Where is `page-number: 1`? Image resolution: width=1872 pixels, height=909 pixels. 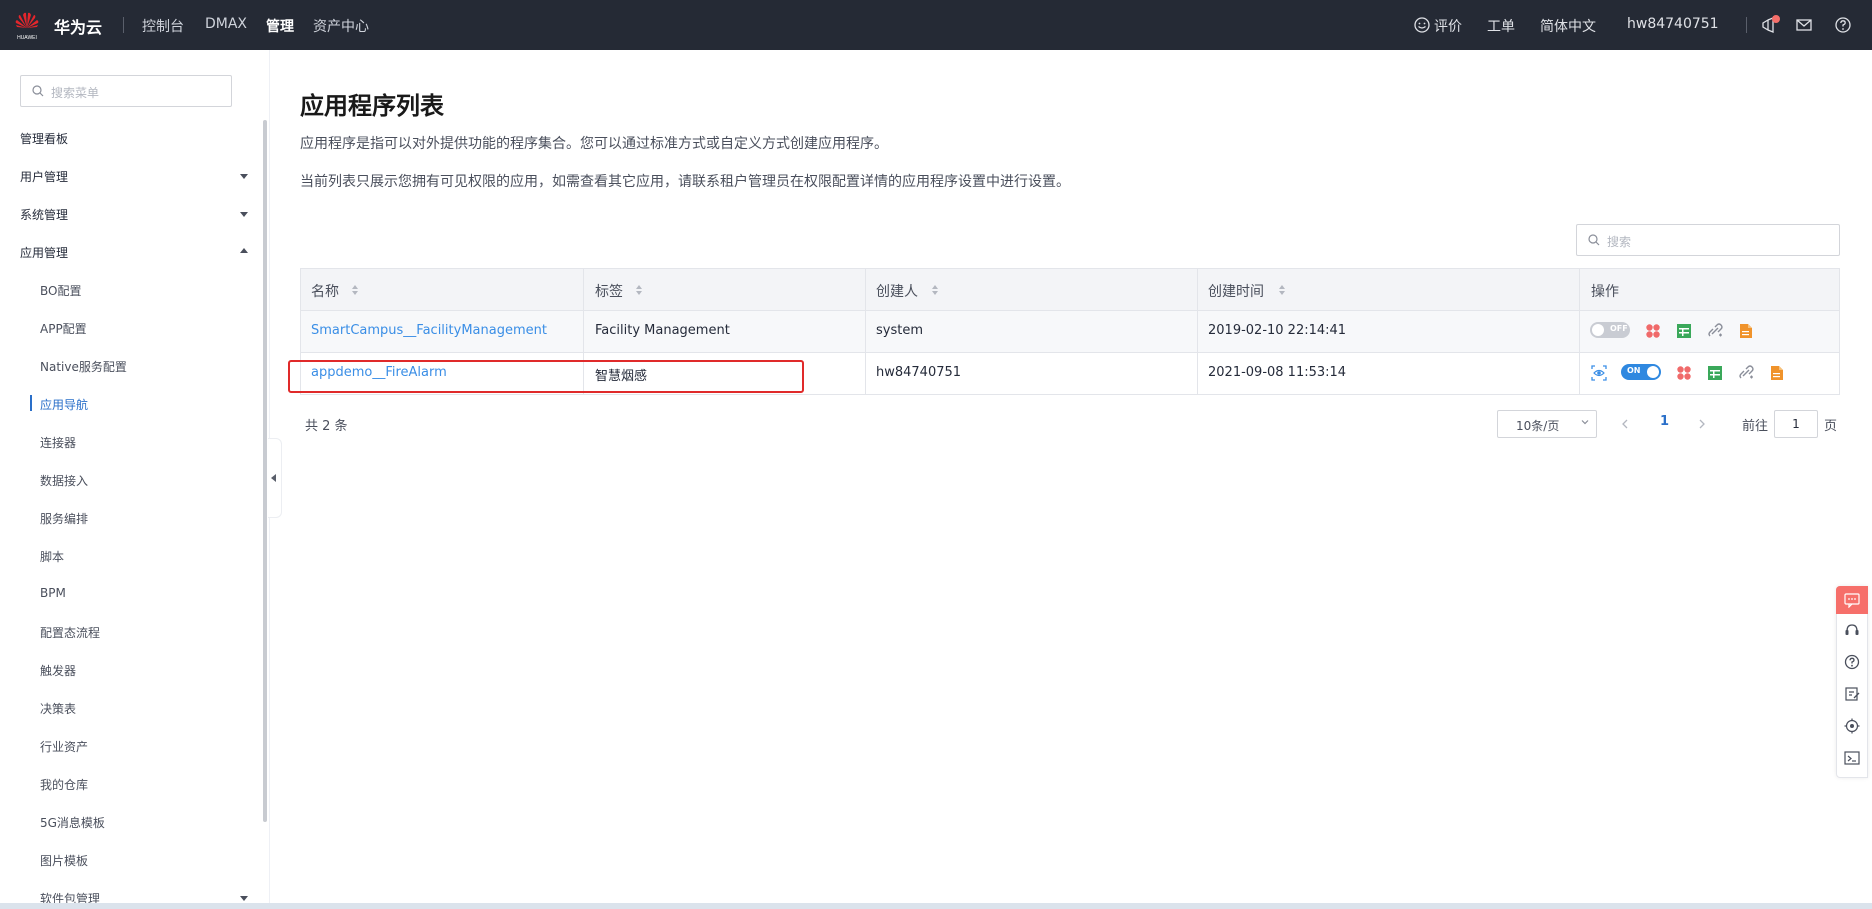
page-number: 1 is located at coordinates (1664, 421).